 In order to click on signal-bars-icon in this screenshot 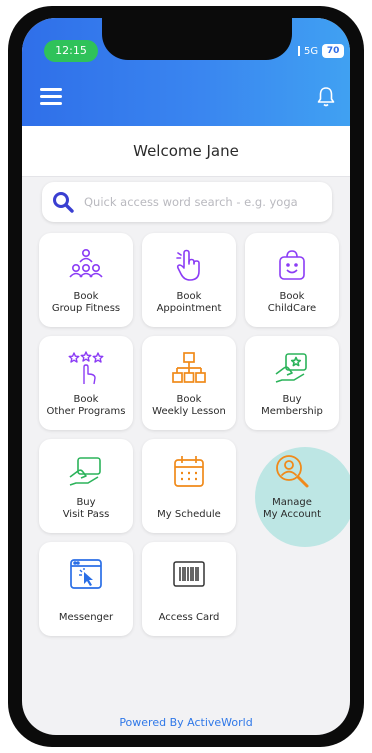, I will do `click(299, 51)`.